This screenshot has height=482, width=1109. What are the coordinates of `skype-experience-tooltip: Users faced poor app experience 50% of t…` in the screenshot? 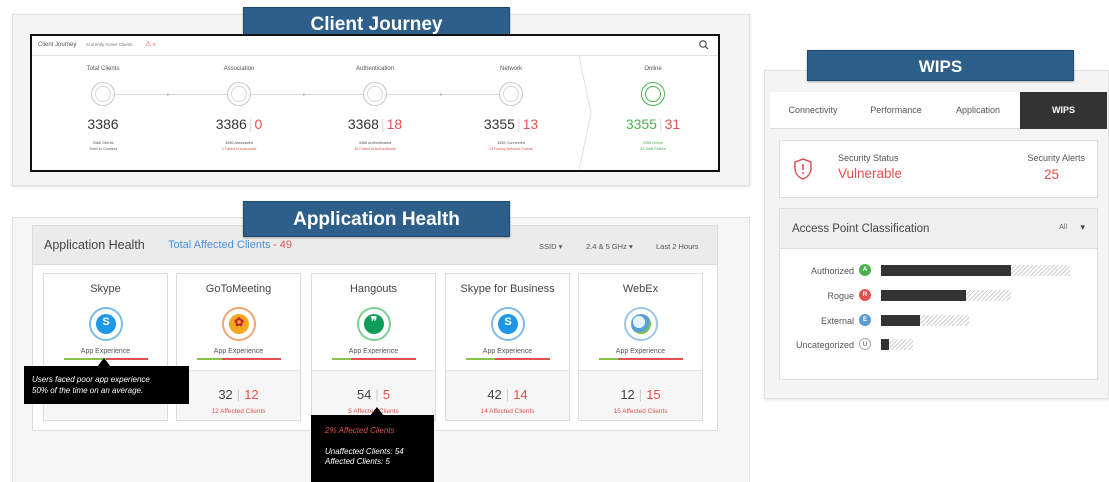 It's located at (106, 385).